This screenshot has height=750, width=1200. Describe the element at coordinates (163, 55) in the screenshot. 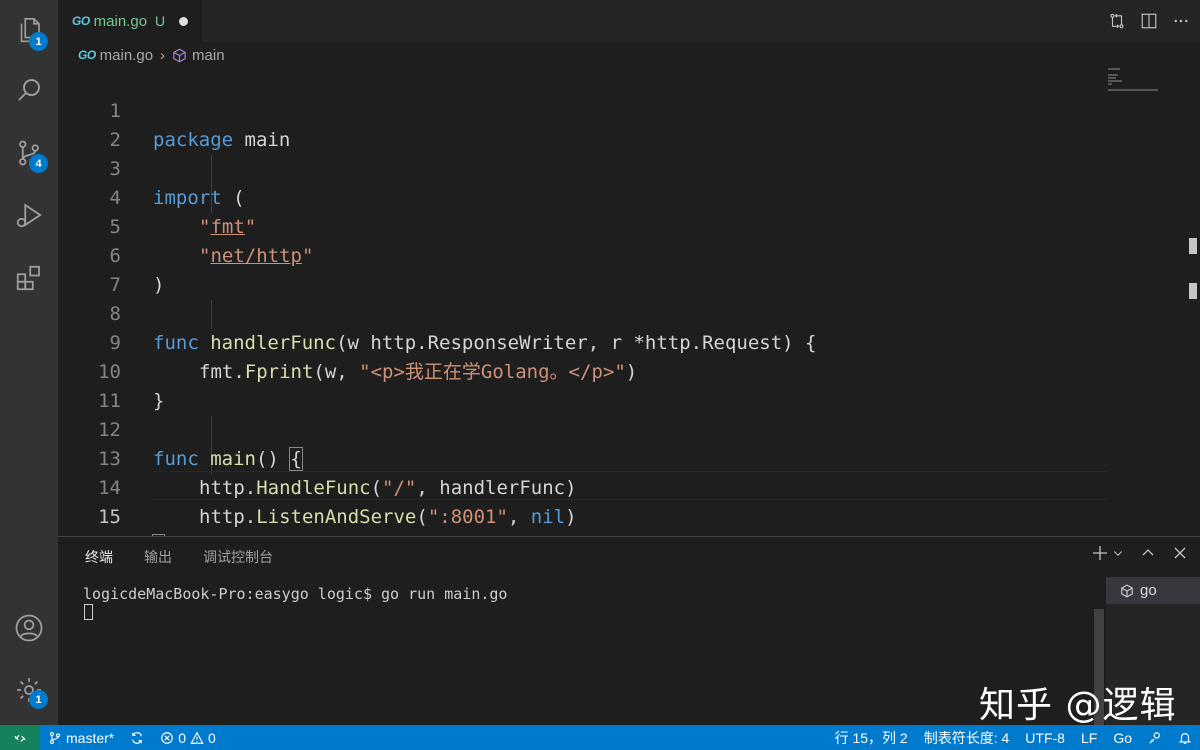

I see `chevron-right-icon: ›` at that location.